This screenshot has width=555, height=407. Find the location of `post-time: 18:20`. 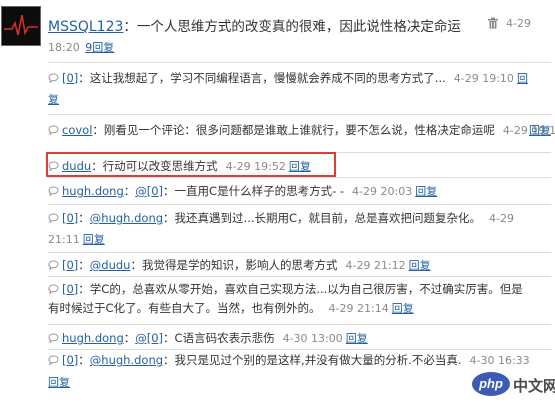

post-time: 18:20 is located at coordinates (64, 47).